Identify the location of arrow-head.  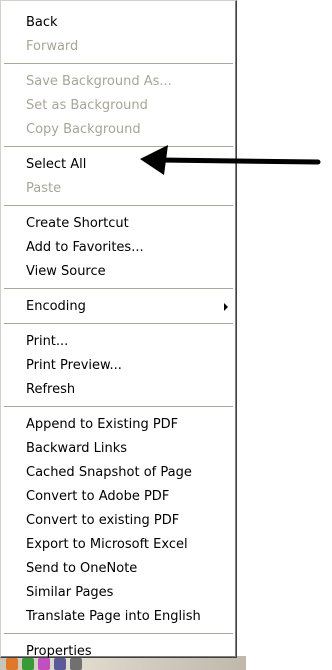
(154, 160).